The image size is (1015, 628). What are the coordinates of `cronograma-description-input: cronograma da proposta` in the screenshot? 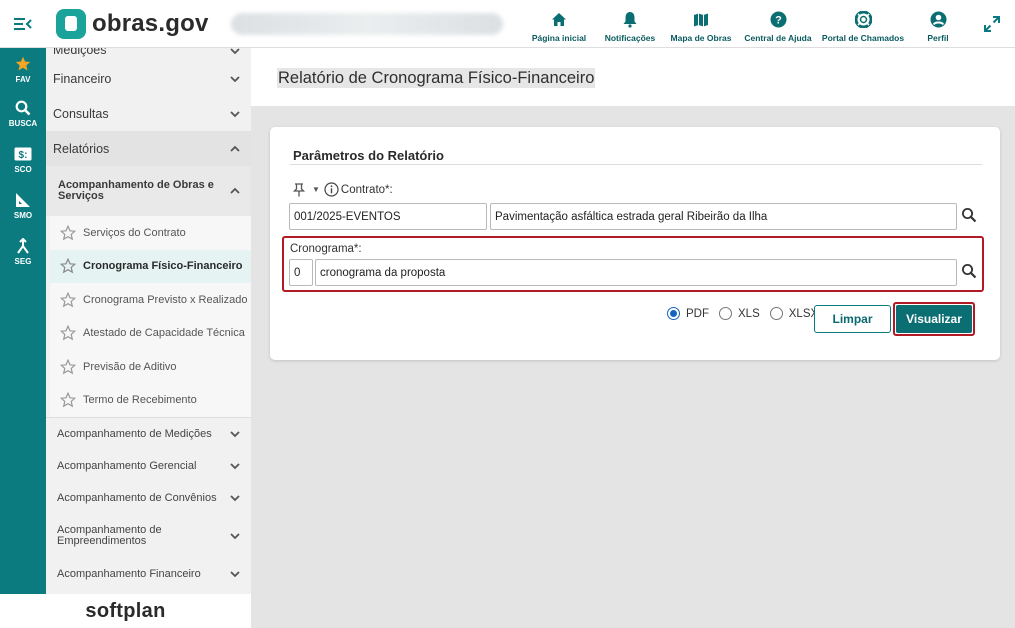 It's located at (636, 272).